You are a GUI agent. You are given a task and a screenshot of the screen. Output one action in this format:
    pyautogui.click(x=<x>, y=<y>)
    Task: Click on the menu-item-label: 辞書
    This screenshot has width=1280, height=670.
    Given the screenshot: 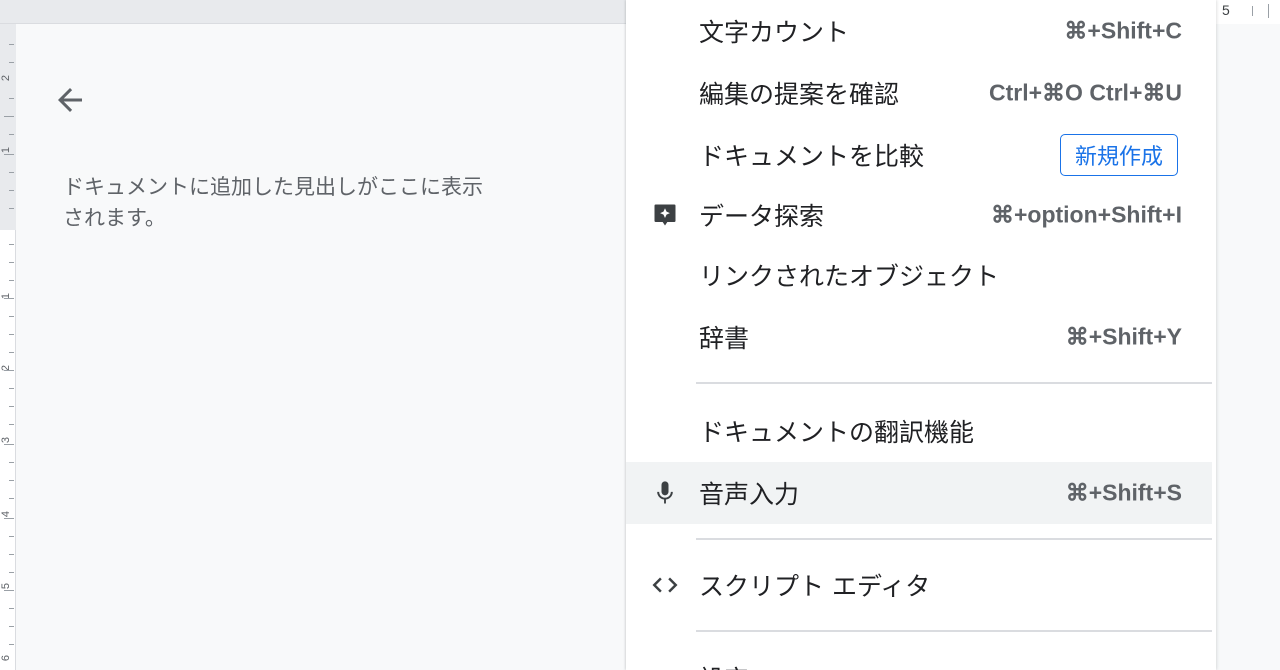 What is the action you would take?
    pyautogui.click(x=724, y=338)
    